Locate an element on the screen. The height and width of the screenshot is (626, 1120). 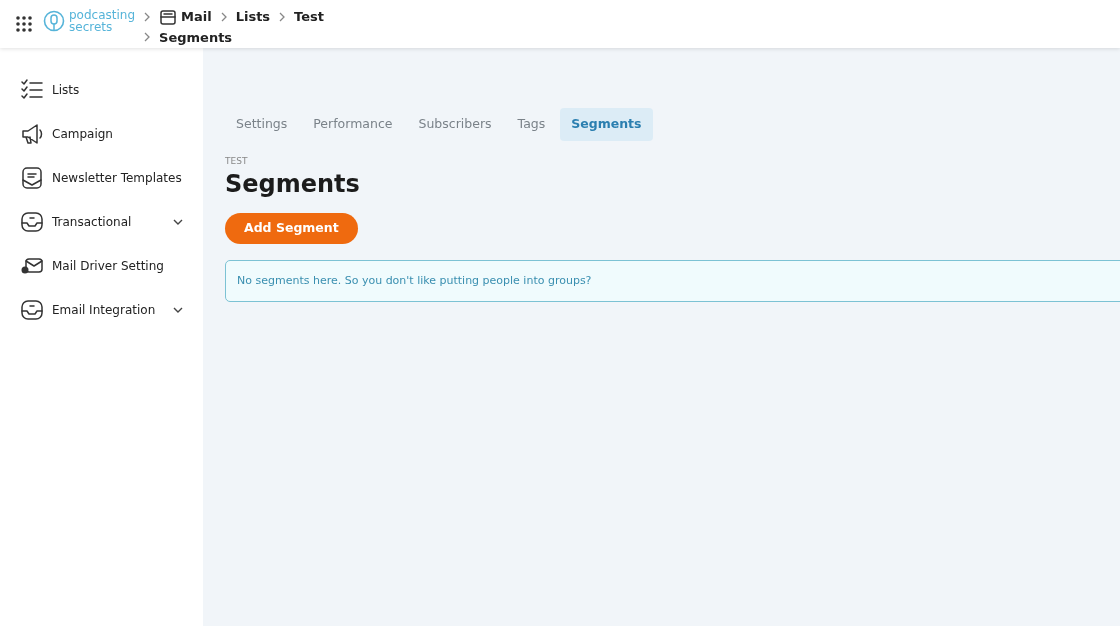
sidebar-item: Mail Driver Setting is located at coordinates (117, 266).